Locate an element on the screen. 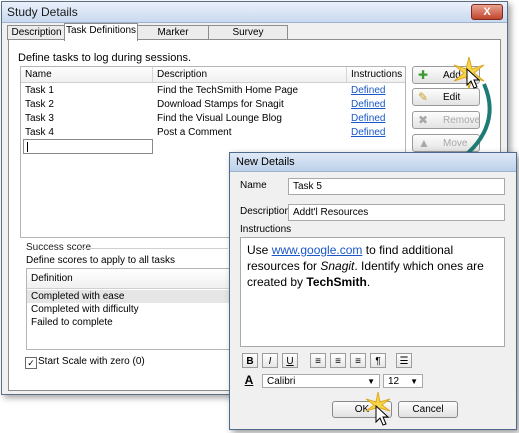 This screenshot has width=519, height=433. task-description: Post a Comment is located at coordinates (194, 132).